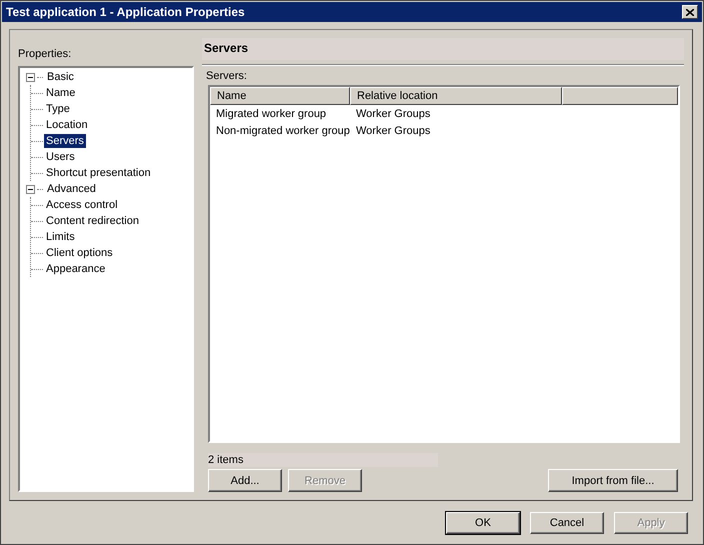 This screenshot has height=545, width=704. I want to click on window-title: Test application 1 - Application Properties, so click(125, 12).